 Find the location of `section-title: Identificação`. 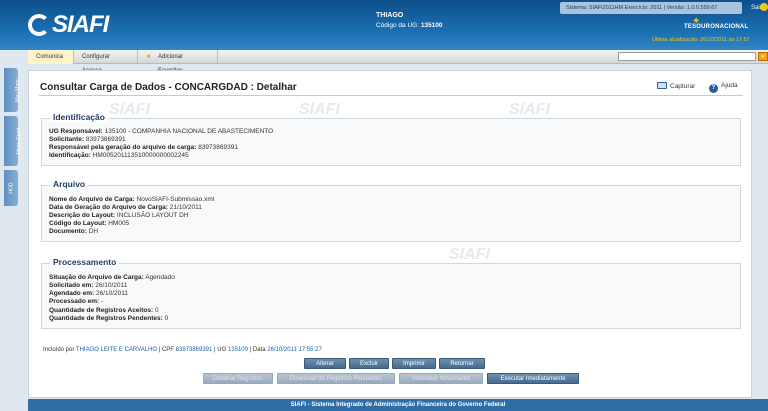

section-title: Identificação is located at coordinates (79, 117).